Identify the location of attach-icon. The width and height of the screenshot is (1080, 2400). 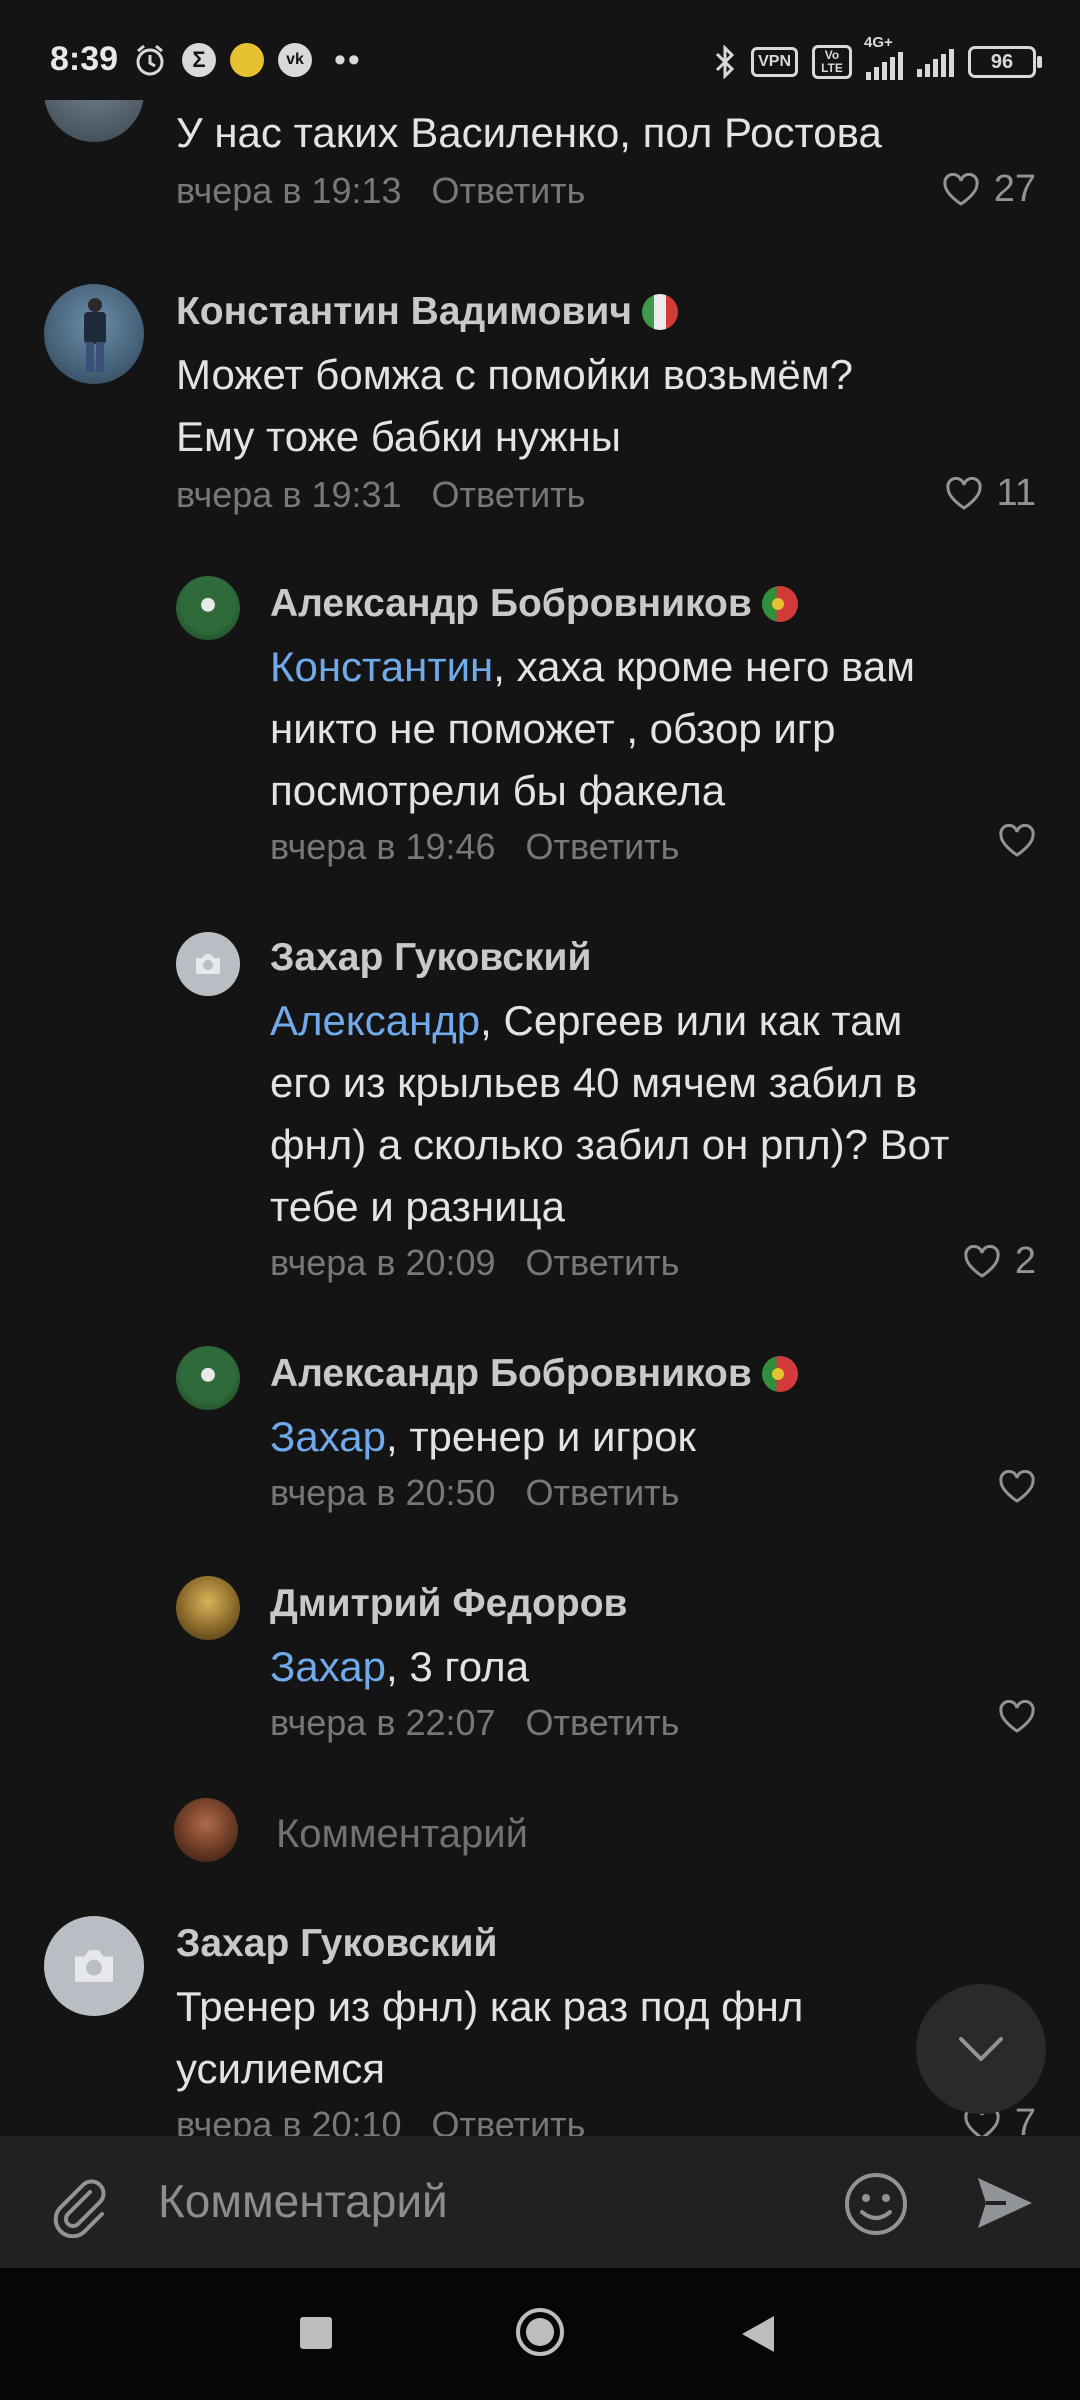
(78, 2206).